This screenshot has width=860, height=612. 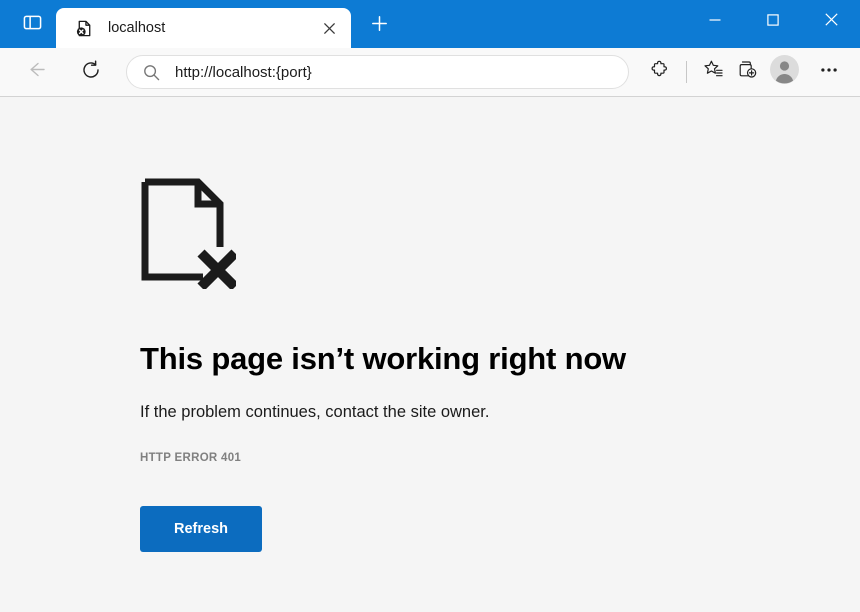 I want to click on reload-button, so click(x=91, y=72).